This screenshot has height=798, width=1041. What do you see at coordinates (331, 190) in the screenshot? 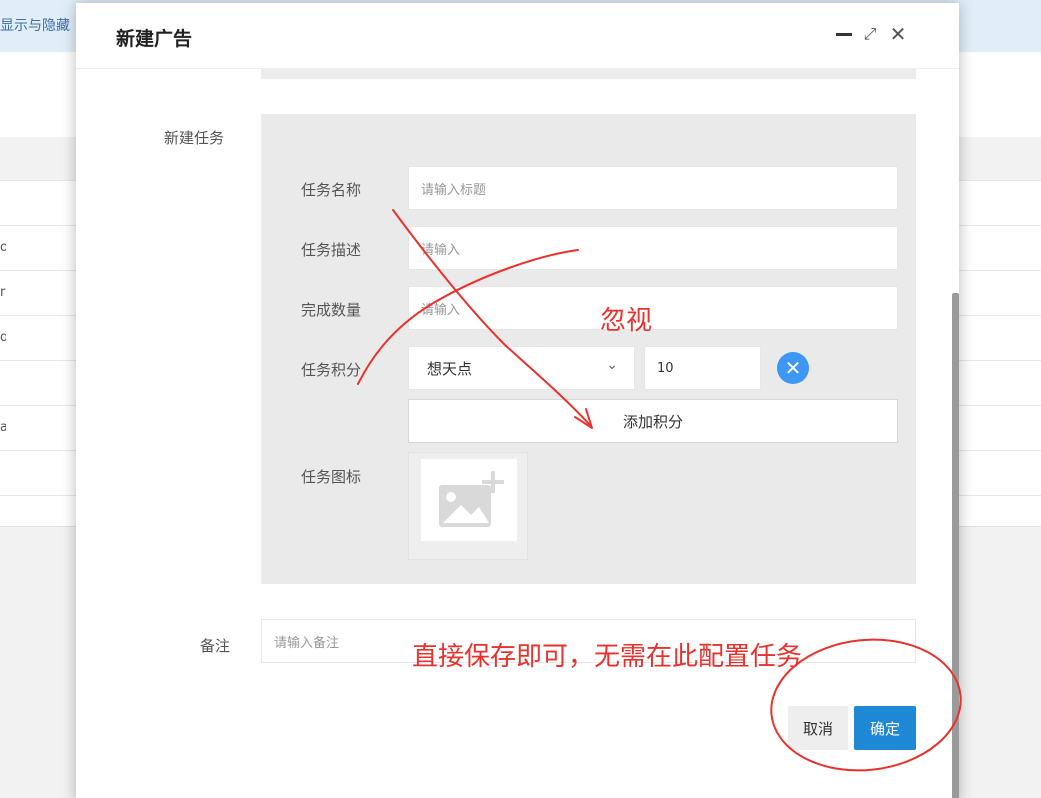
I see `task-name-label: 任务名称` at bounding box center [331, 190].